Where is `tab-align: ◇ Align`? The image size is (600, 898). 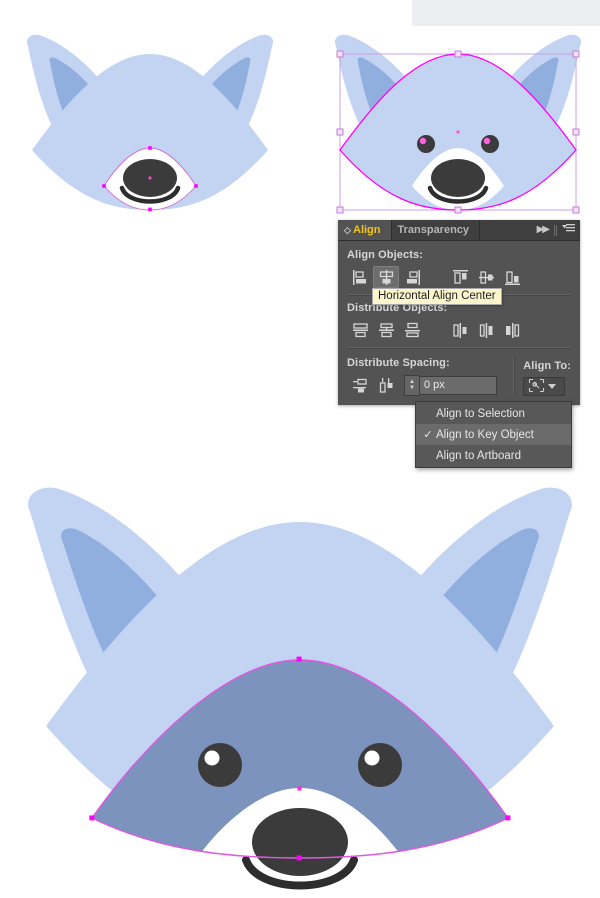
tab-align: ◇ Align is located at coordinates (365, 230).